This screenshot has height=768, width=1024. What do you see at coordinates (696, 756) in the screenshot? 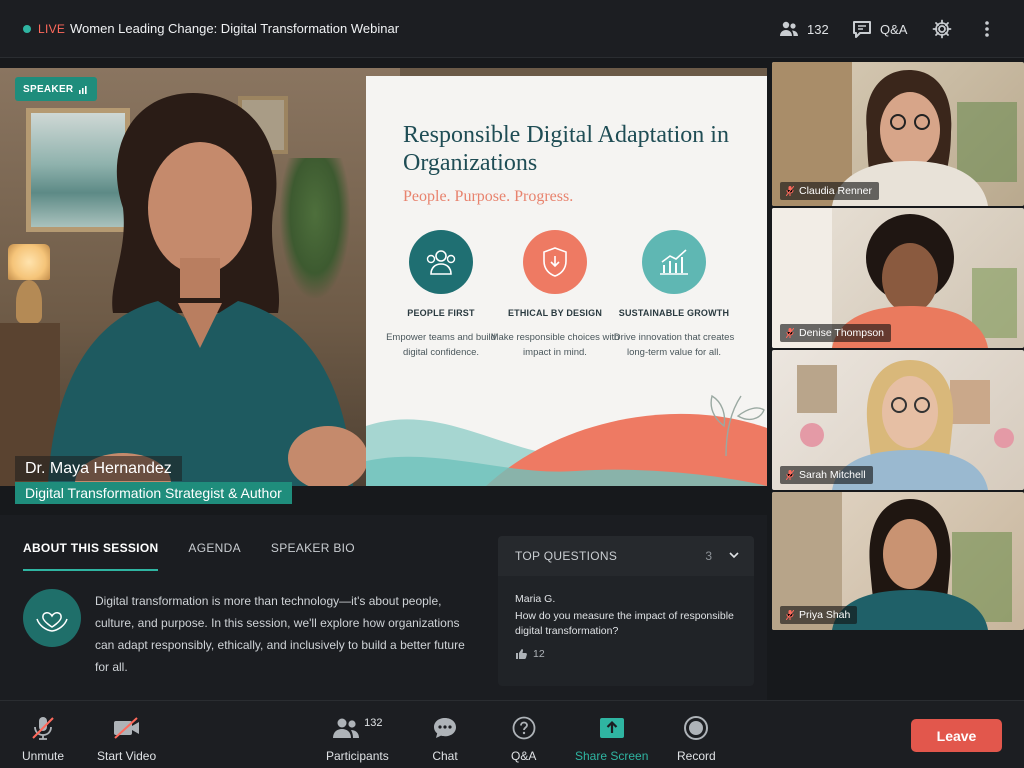
I see `record-label: Record` at bounding box center [696, 756].